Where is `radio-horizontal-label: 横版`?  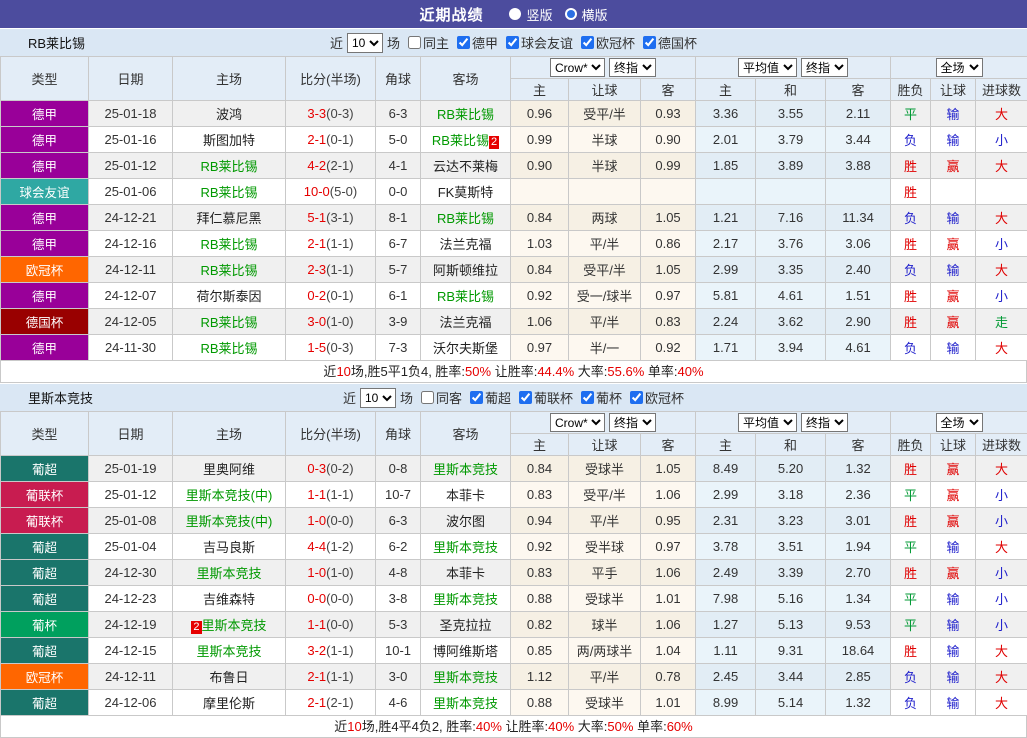
radio-horizontal-label: 横版 is located at coordinates (595, 14).